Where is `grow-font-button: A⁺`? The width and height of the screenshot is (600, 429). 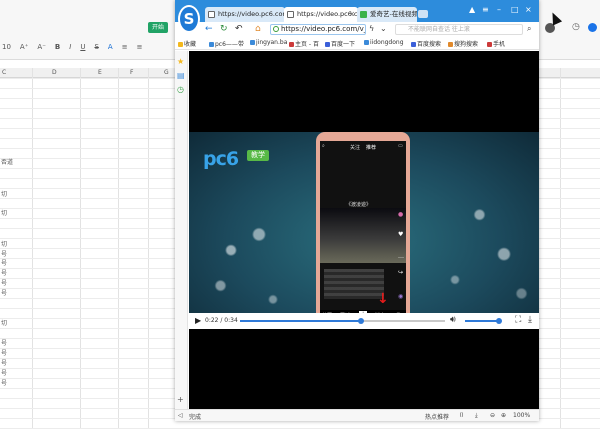
grow-font-button: A⁺ is located at coordinates (24, 47).